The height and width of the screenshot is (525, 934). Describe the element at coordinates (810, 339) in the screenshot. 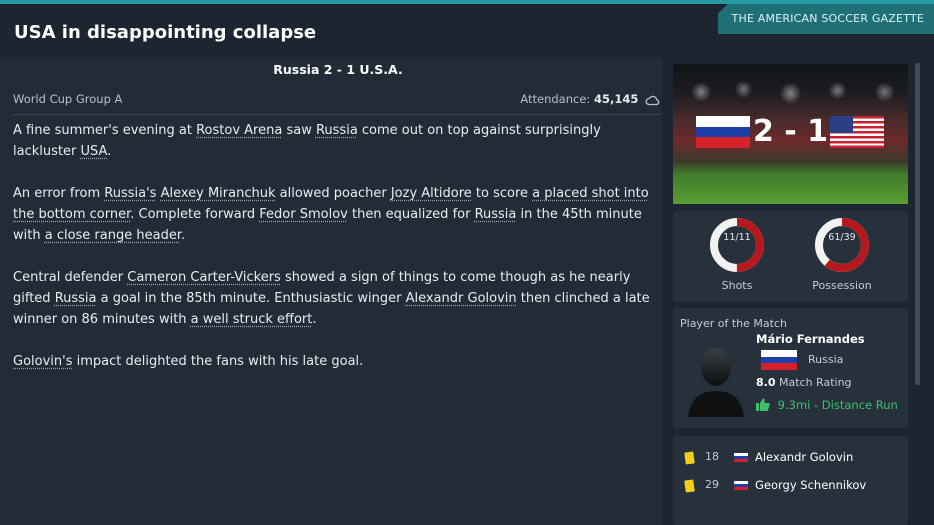

I see `potm-player-name: Mário Fernandes` at that location.